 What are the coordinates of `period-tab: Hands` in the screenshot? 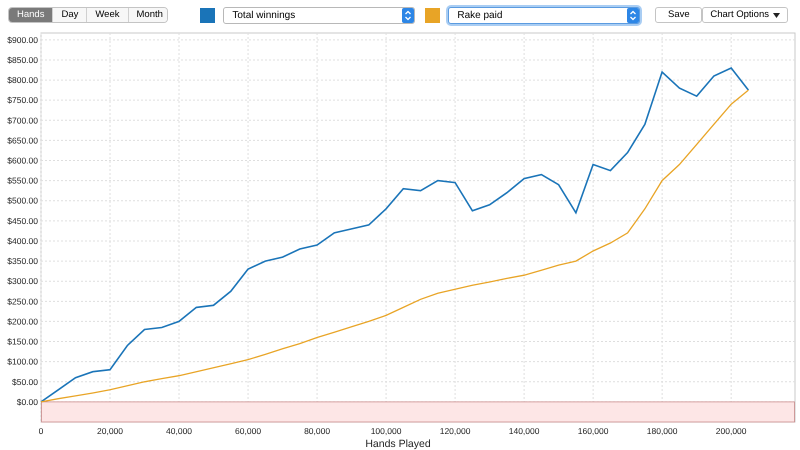 It's located at (31, 15).